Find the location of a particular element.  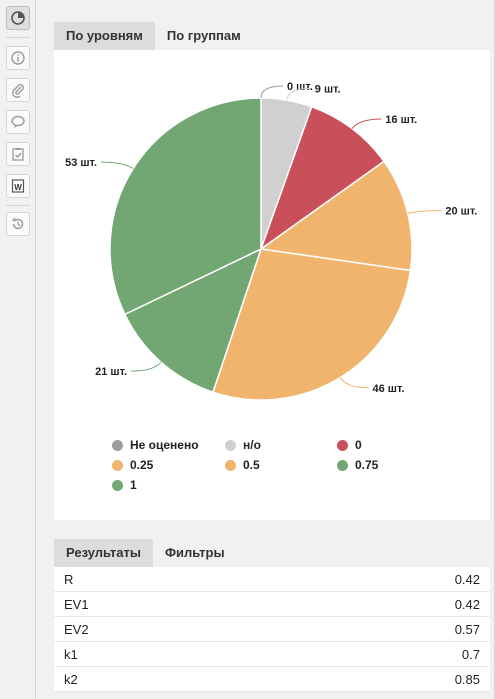

legend-item: н/о is located at coordinates (243, 445).